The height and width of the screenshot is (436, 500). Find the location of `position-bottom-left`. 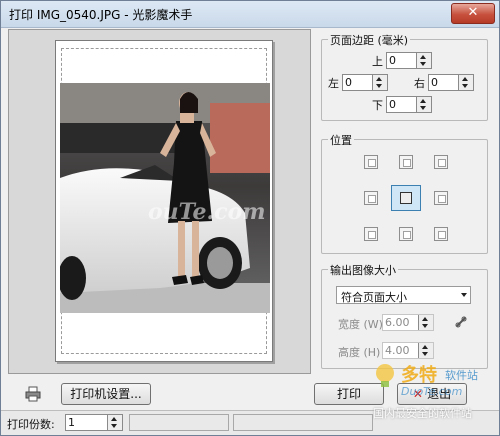

position-bottom-left is located at coordinates (371, 234).